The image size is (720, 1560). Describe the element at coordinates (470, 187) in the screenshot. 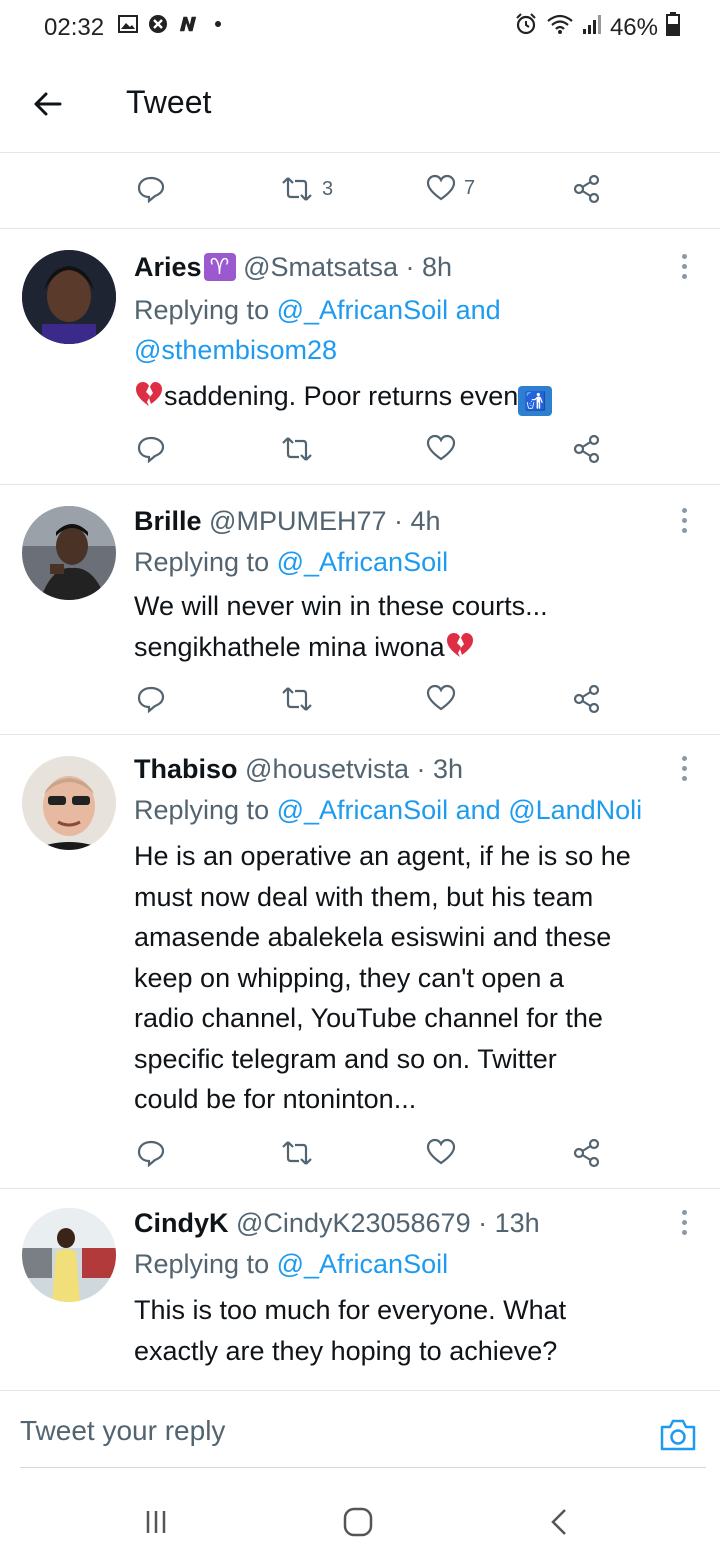

I see `like-count: 7` at that location.